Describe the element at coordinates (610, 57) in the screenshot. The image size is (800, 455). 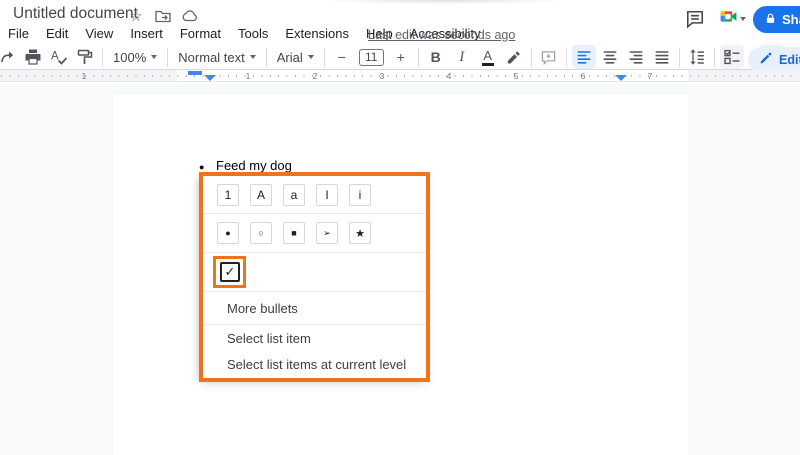
I see `align-center-button` at that location.